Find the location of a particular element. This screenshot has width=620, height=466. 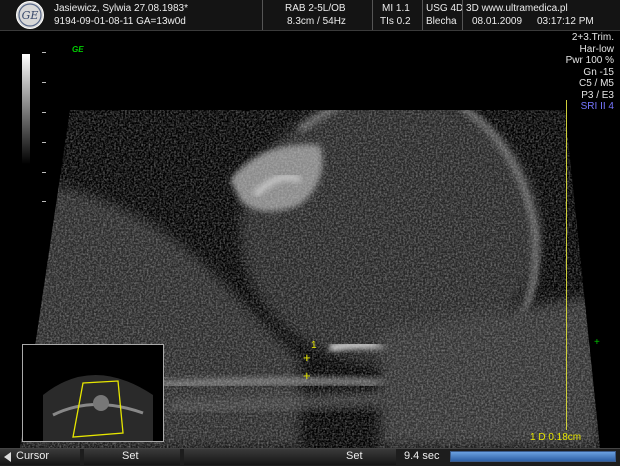

cine-progress-bar is located at coordinates (533, 456).